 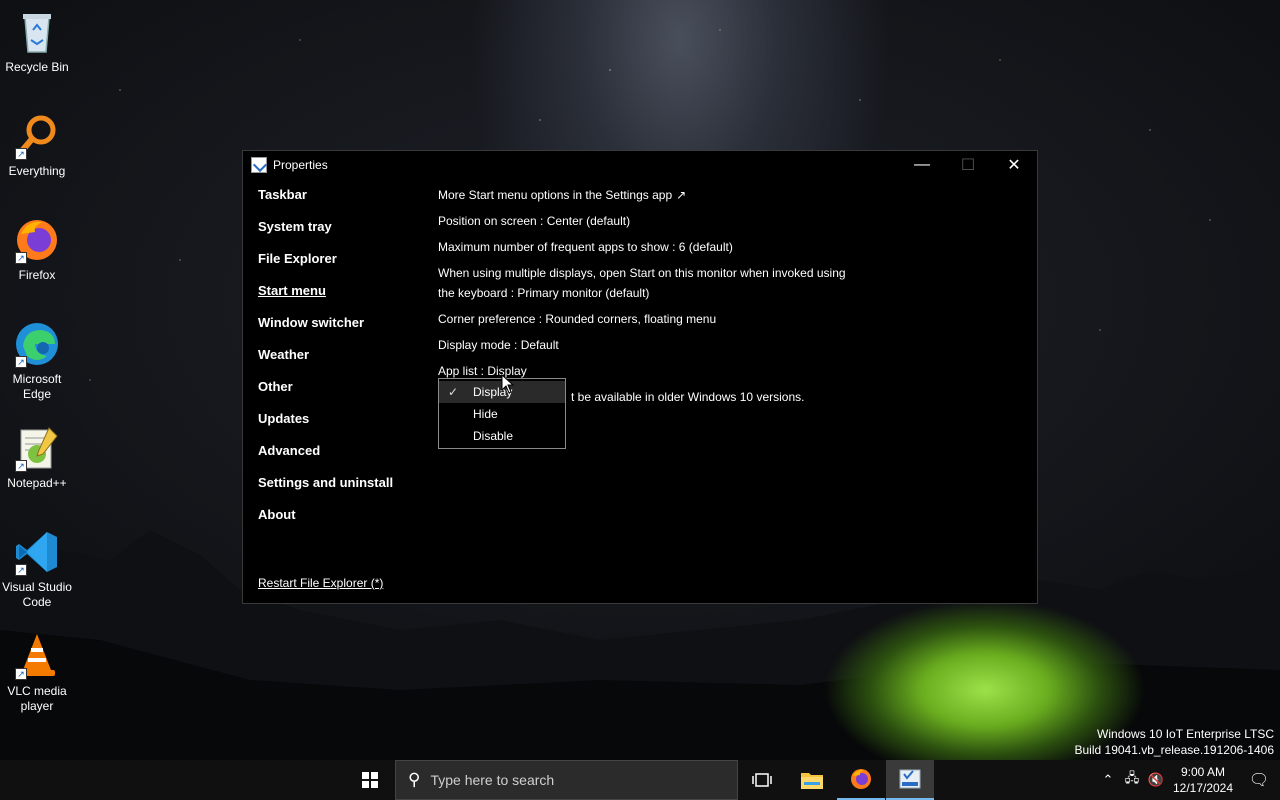 I want to click on taskbar-properties-app, so click(x=910, y=780).